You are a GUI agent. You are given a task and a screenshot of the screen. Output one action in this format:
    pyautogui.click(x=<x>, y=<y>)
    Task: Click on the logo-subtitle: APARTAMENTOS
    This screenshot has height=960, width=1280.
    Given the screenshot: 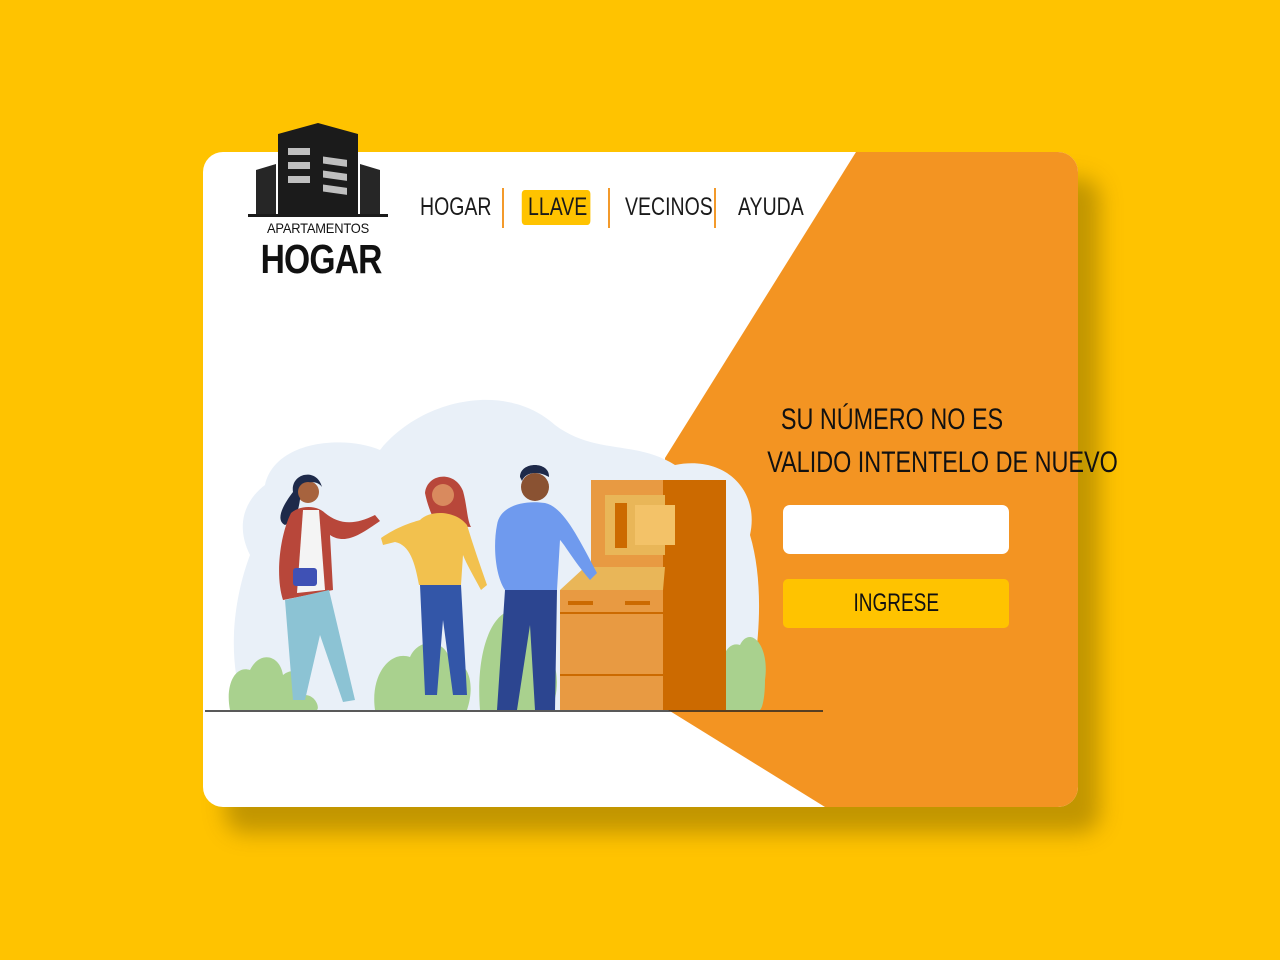 What is the action you would take?
    pyautogui.click(x=318, y=228)
    